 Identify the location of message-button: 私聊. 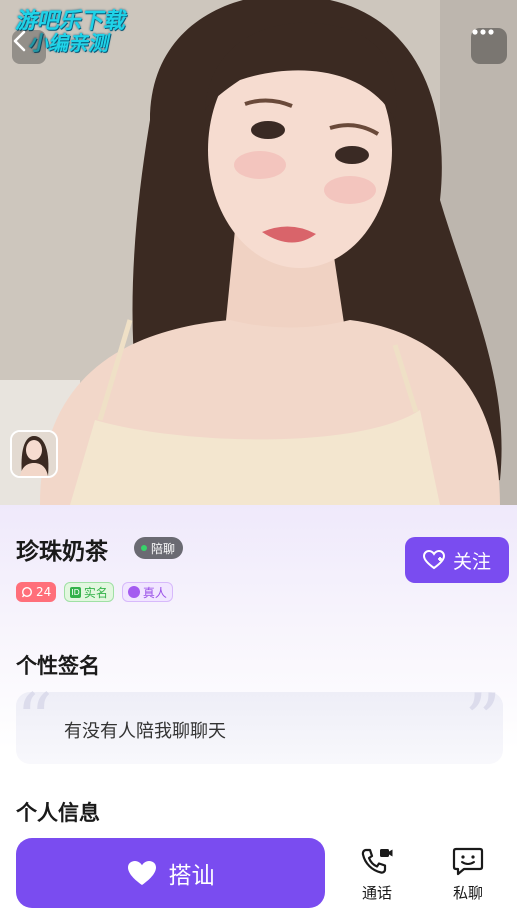
(468, 874).